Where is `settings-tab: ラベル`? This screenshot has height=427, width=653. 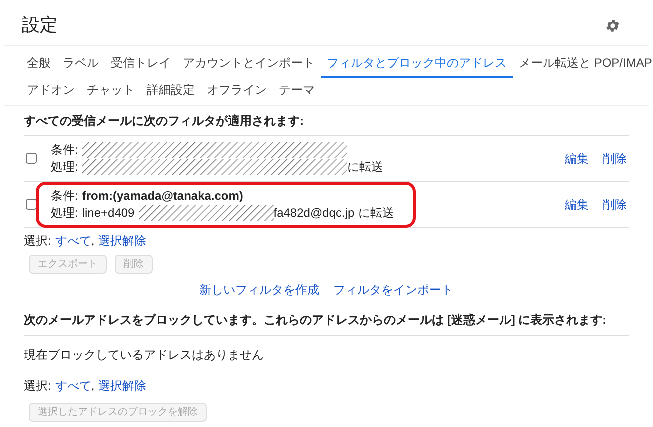 settings-tab: ラベル is located at coordinates (81, 64).